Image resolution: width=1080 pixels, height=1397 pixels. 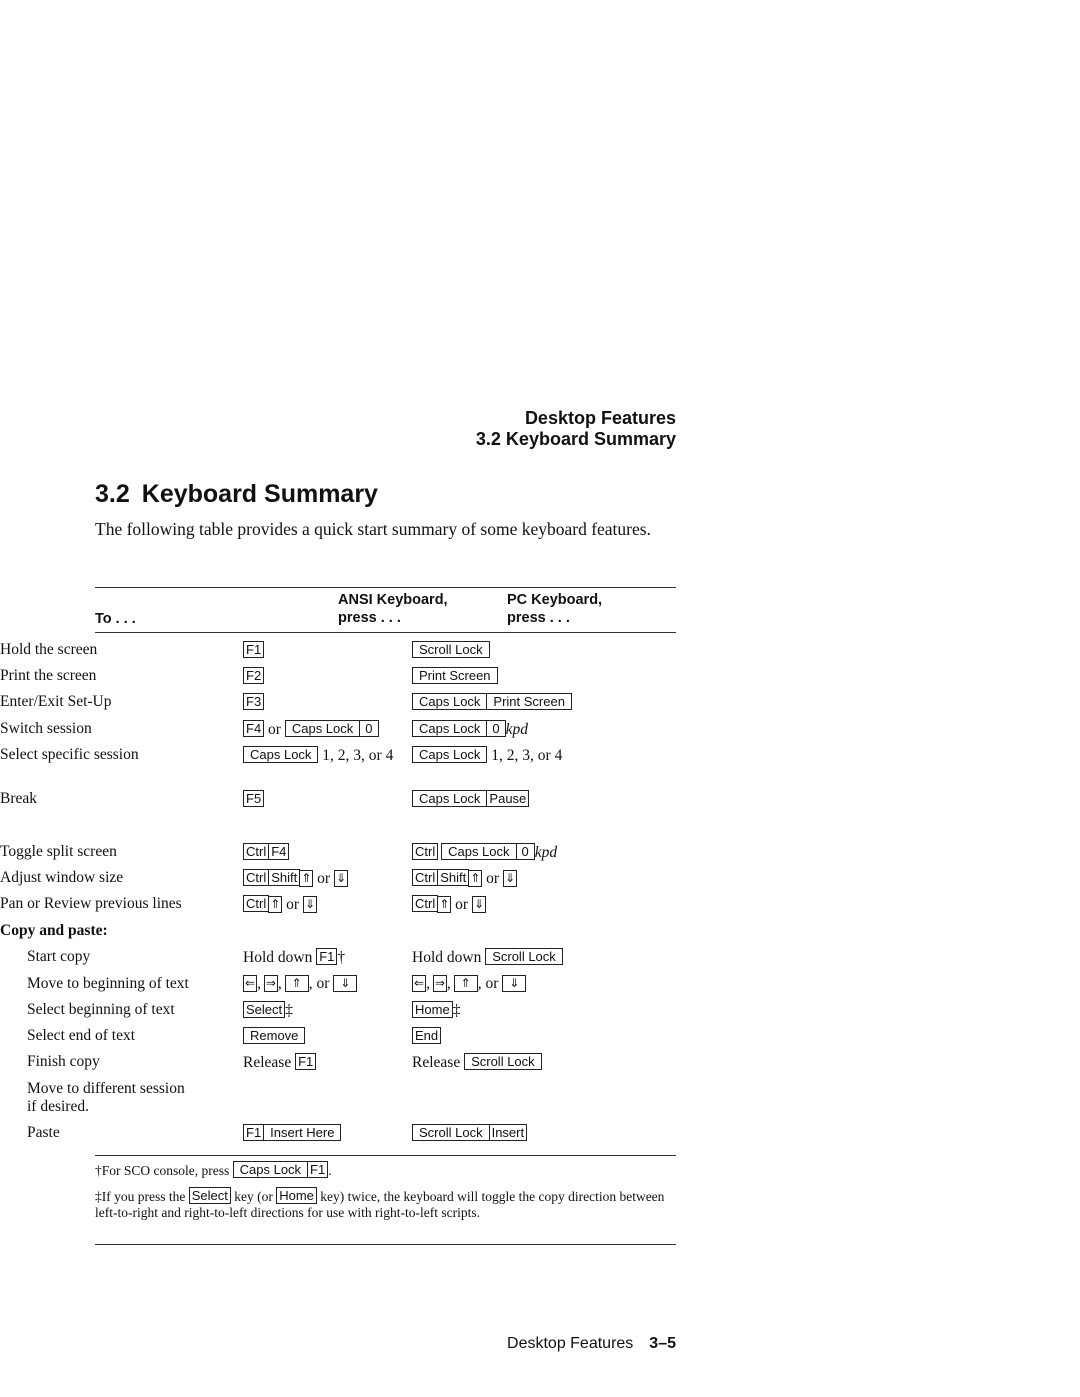 I want to click on section-title-text: Keyboard Summary, so click(x=259, y=494).